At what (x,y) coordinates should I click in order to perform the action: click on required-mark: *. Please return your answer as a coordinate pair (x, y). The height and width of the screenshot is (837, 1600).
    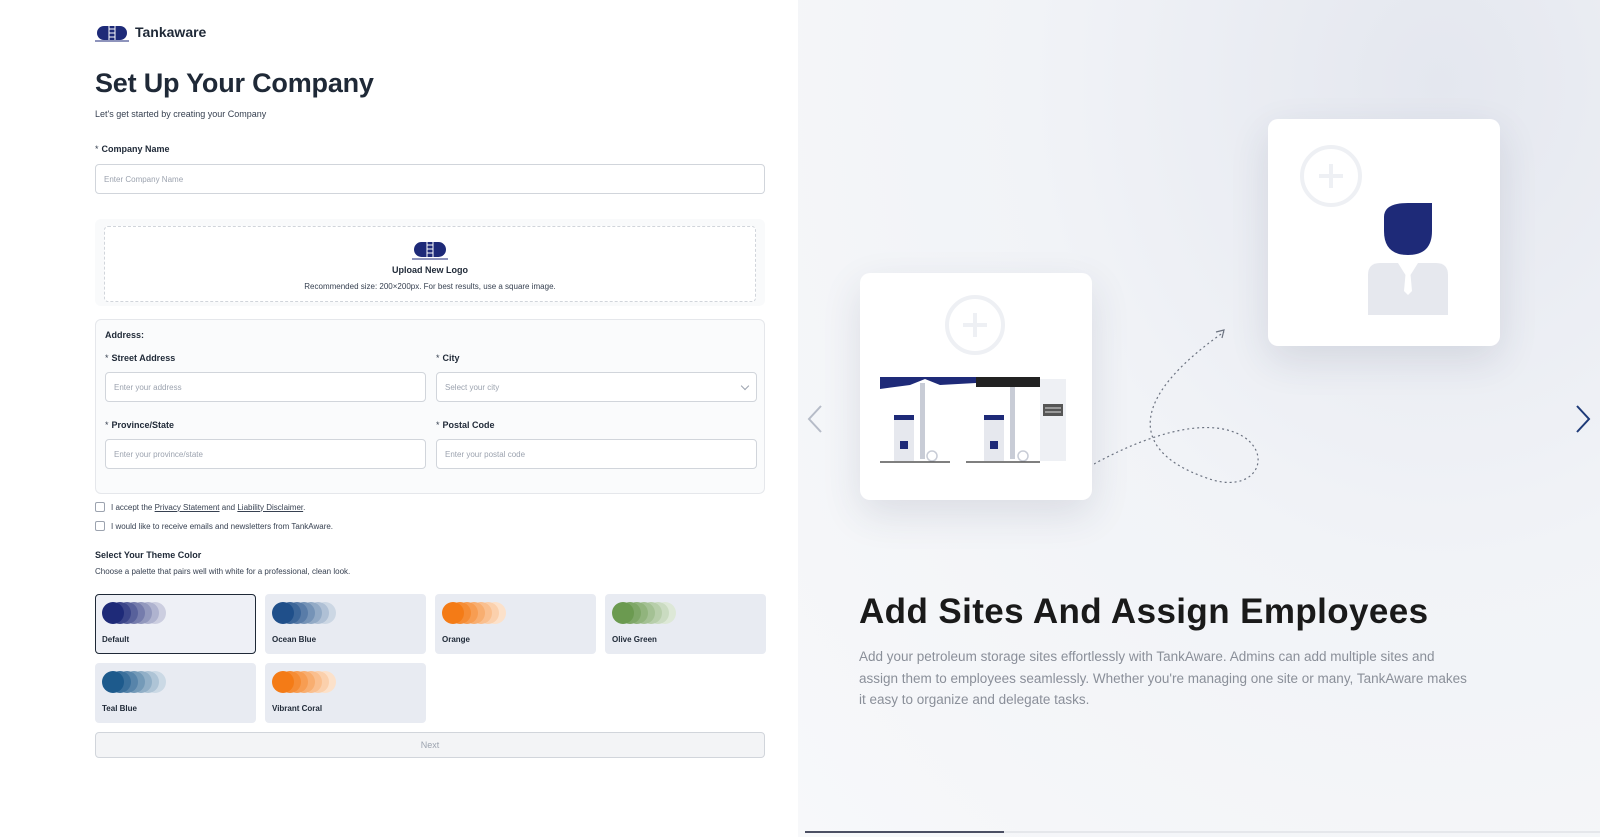
    Looking at the image, I should click on (97, 149).